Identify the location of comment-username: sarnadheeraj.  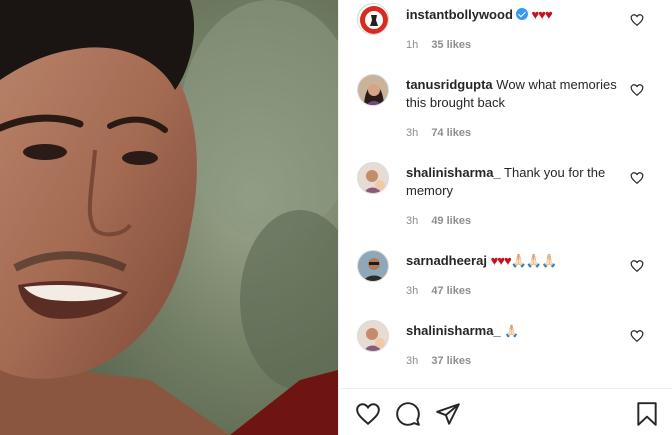
(446, 260).